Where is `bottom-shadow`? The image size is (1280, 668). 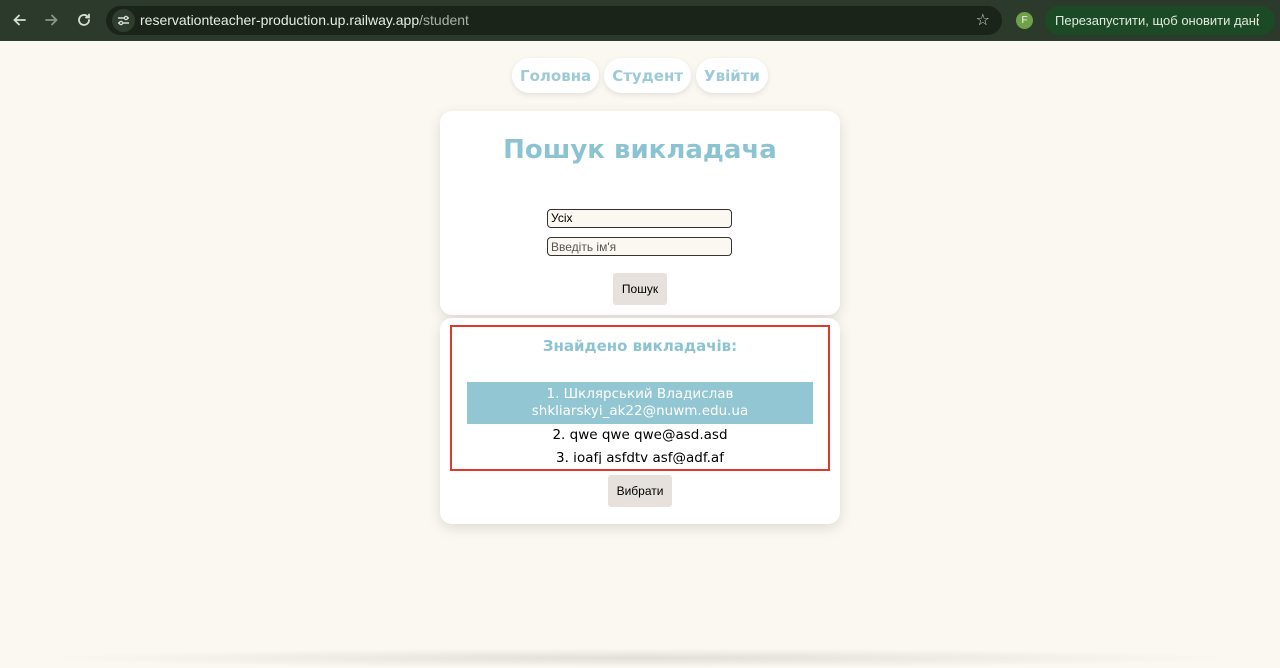
bottom-shadow is located at coordinates (640, 658).